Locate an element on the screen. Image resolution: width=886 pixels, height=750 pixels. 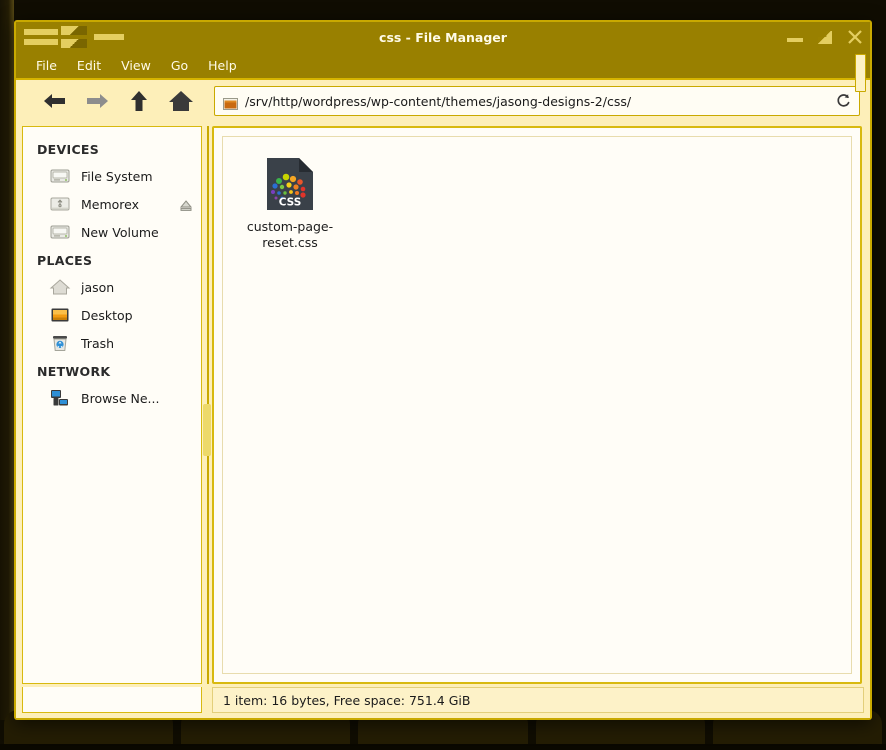
sidebar-item-new-volume: New Volume is located at coordinates (112, 232).